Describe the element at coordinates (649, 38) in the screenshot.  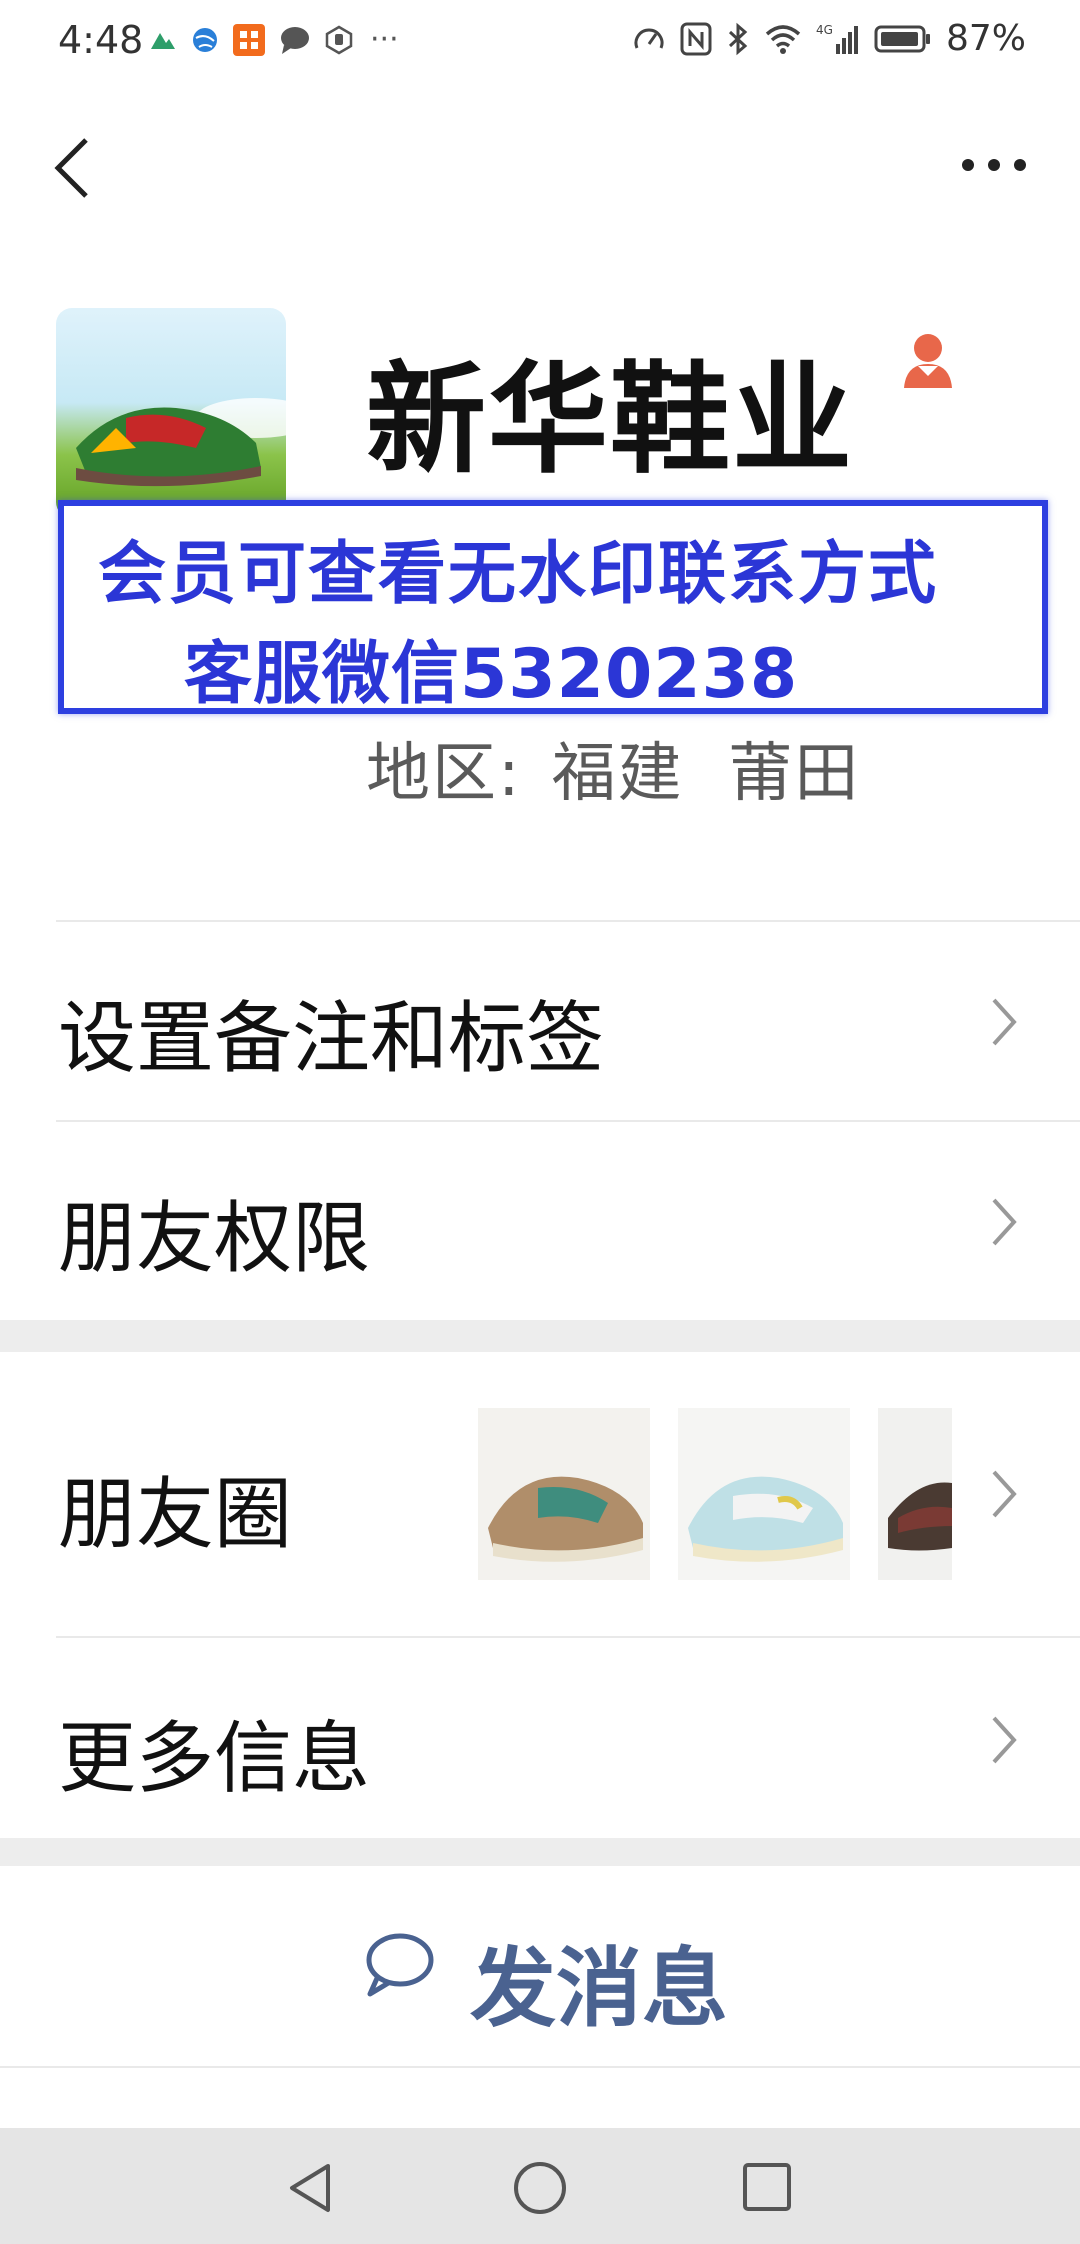
I see `speed-icon` at that location.